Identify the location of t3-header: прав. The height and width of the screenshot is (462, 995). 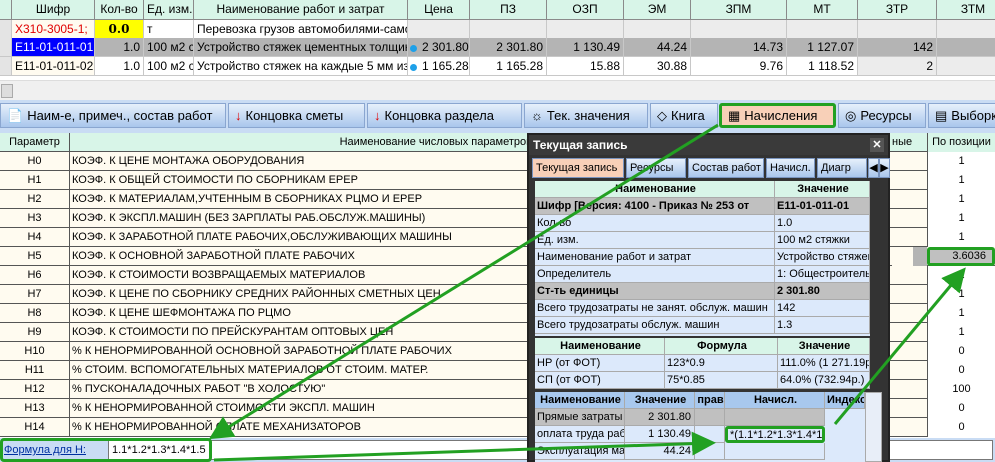
(710, 400).